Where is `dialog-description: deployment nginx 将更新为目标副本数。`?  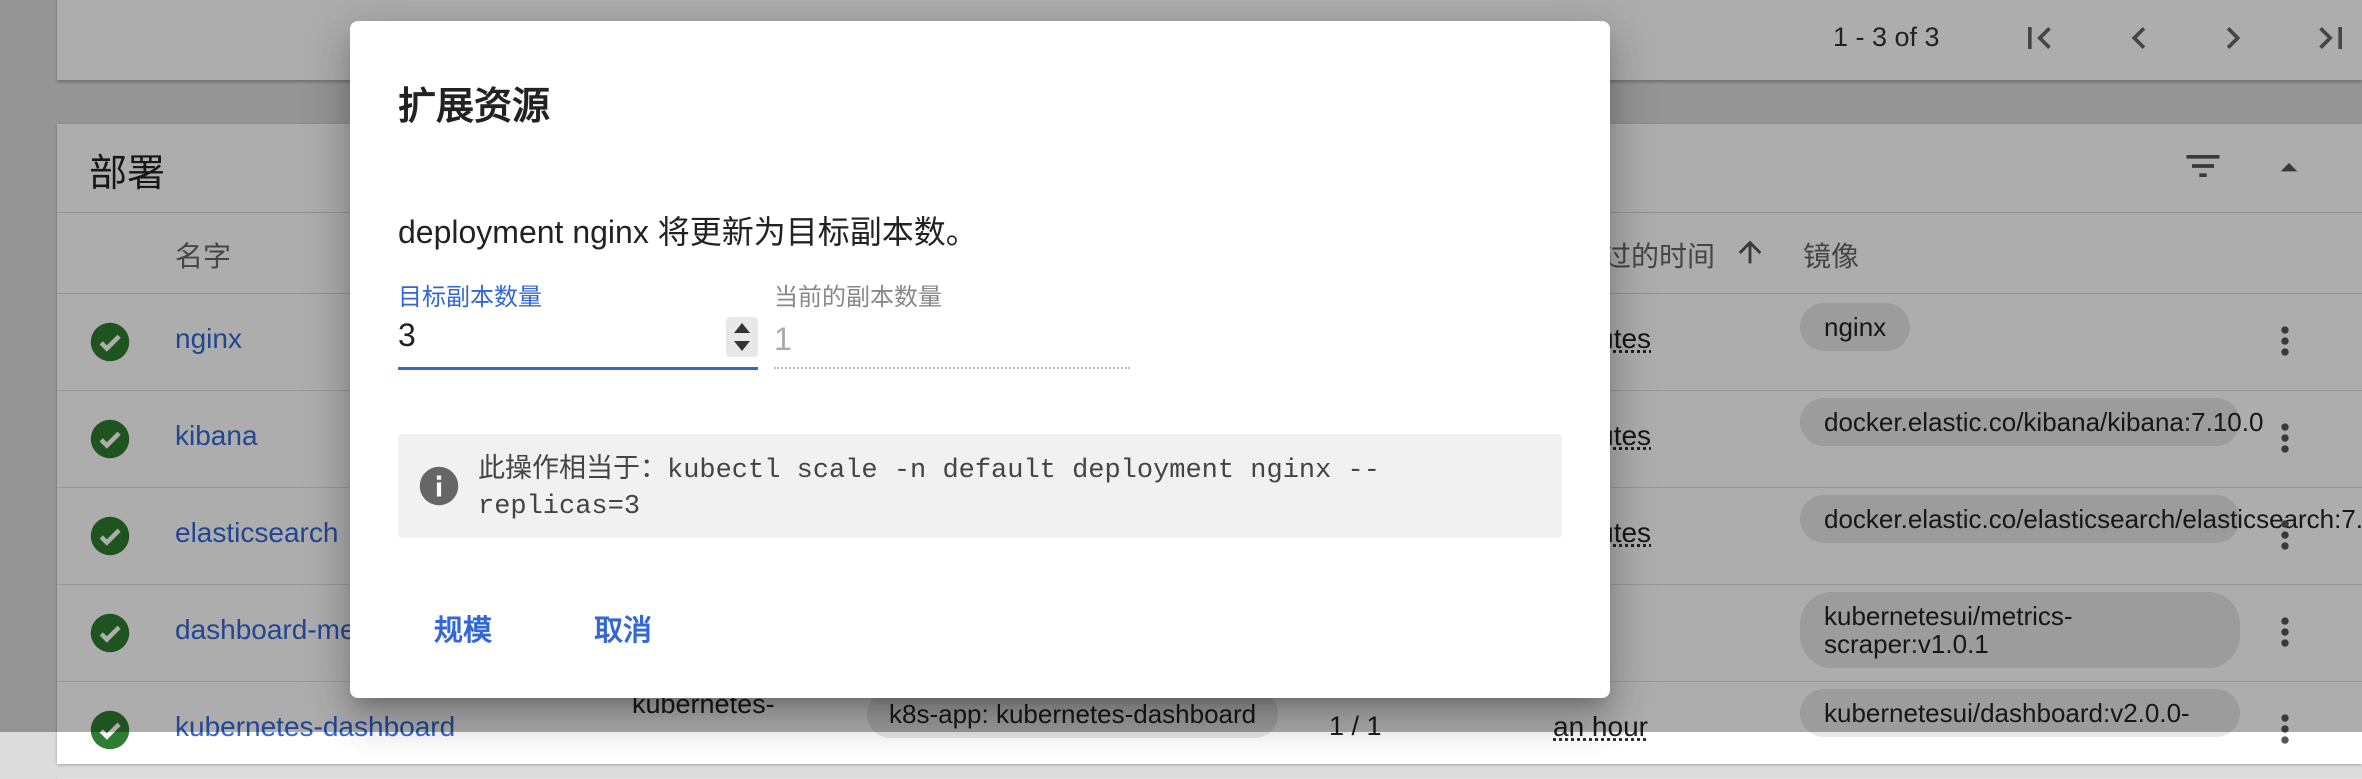 dialog-description: deployment nginx 将更新为目标副本数。 is located at coordinates (688, 232).